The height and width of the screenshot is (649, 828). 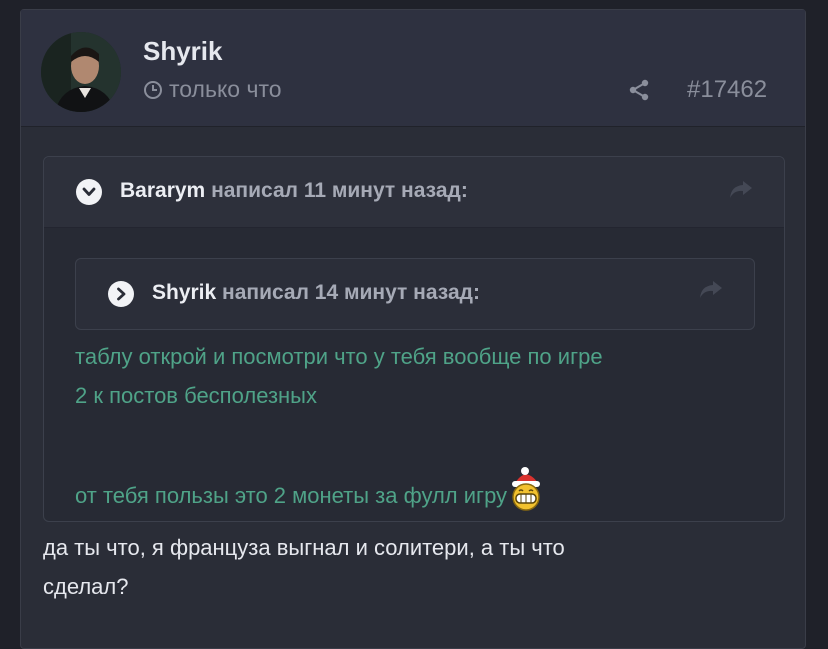 I want to click on avatar, so click(x=81, y=72).